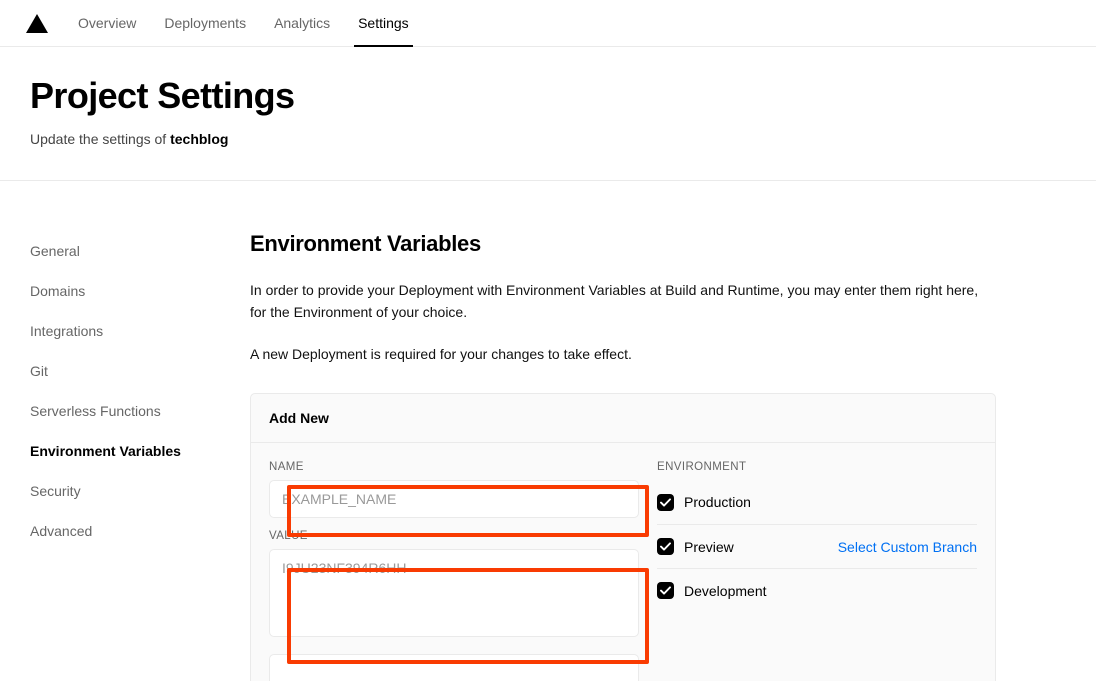 The image size is (1096, 681). Describe the element at coordinates (717, 502) in the screenshot. I see `env-label-production: Production` at that location.